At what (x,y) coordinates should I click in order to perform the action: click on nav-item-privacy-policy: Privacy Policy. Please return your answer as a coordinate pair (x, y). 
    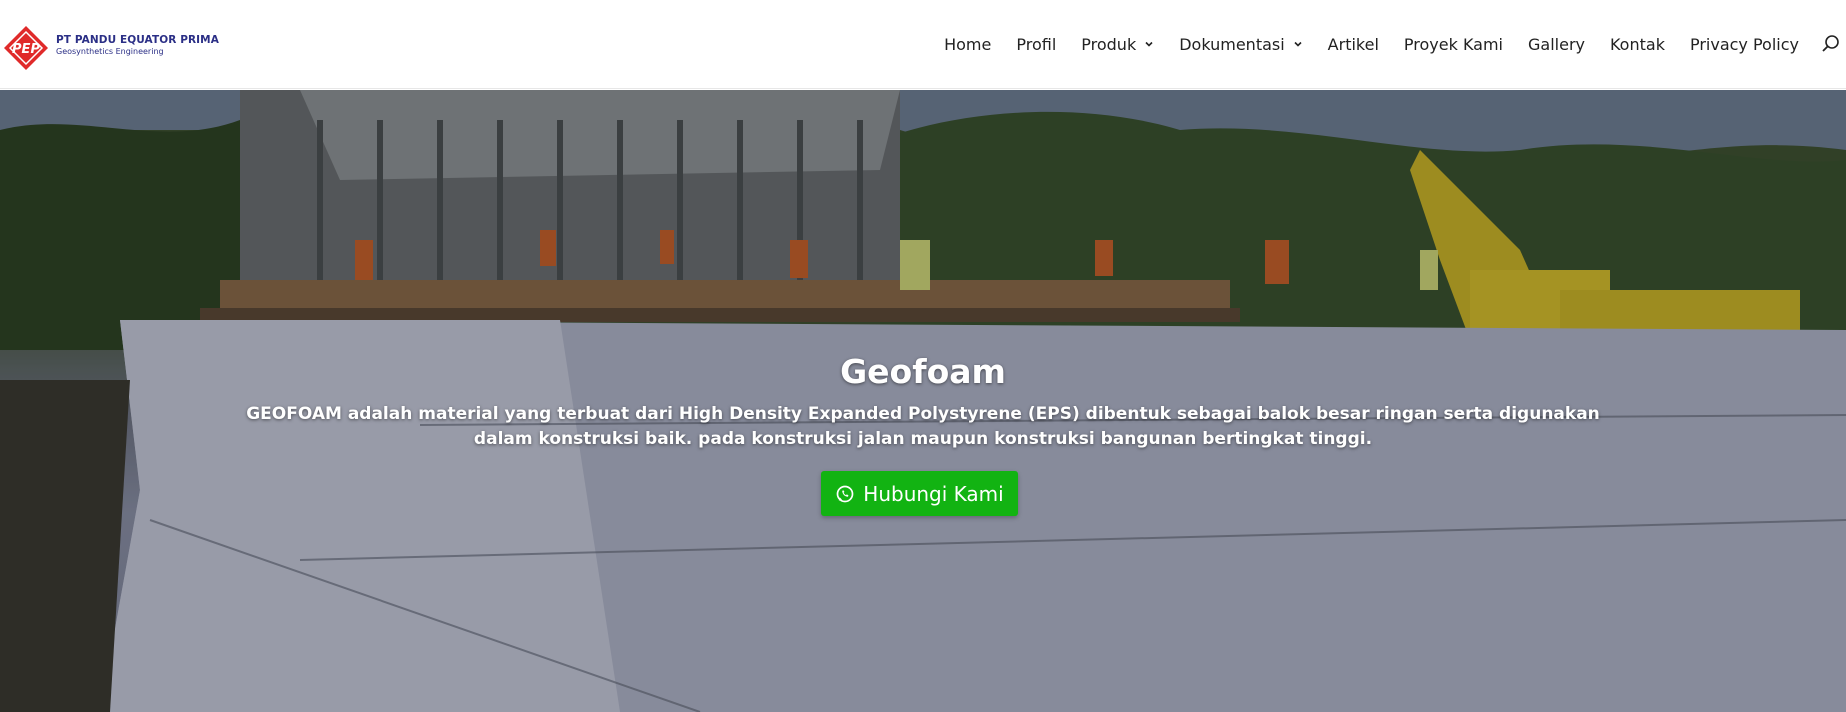
    Looking at the image, I should click on (1744, 44).